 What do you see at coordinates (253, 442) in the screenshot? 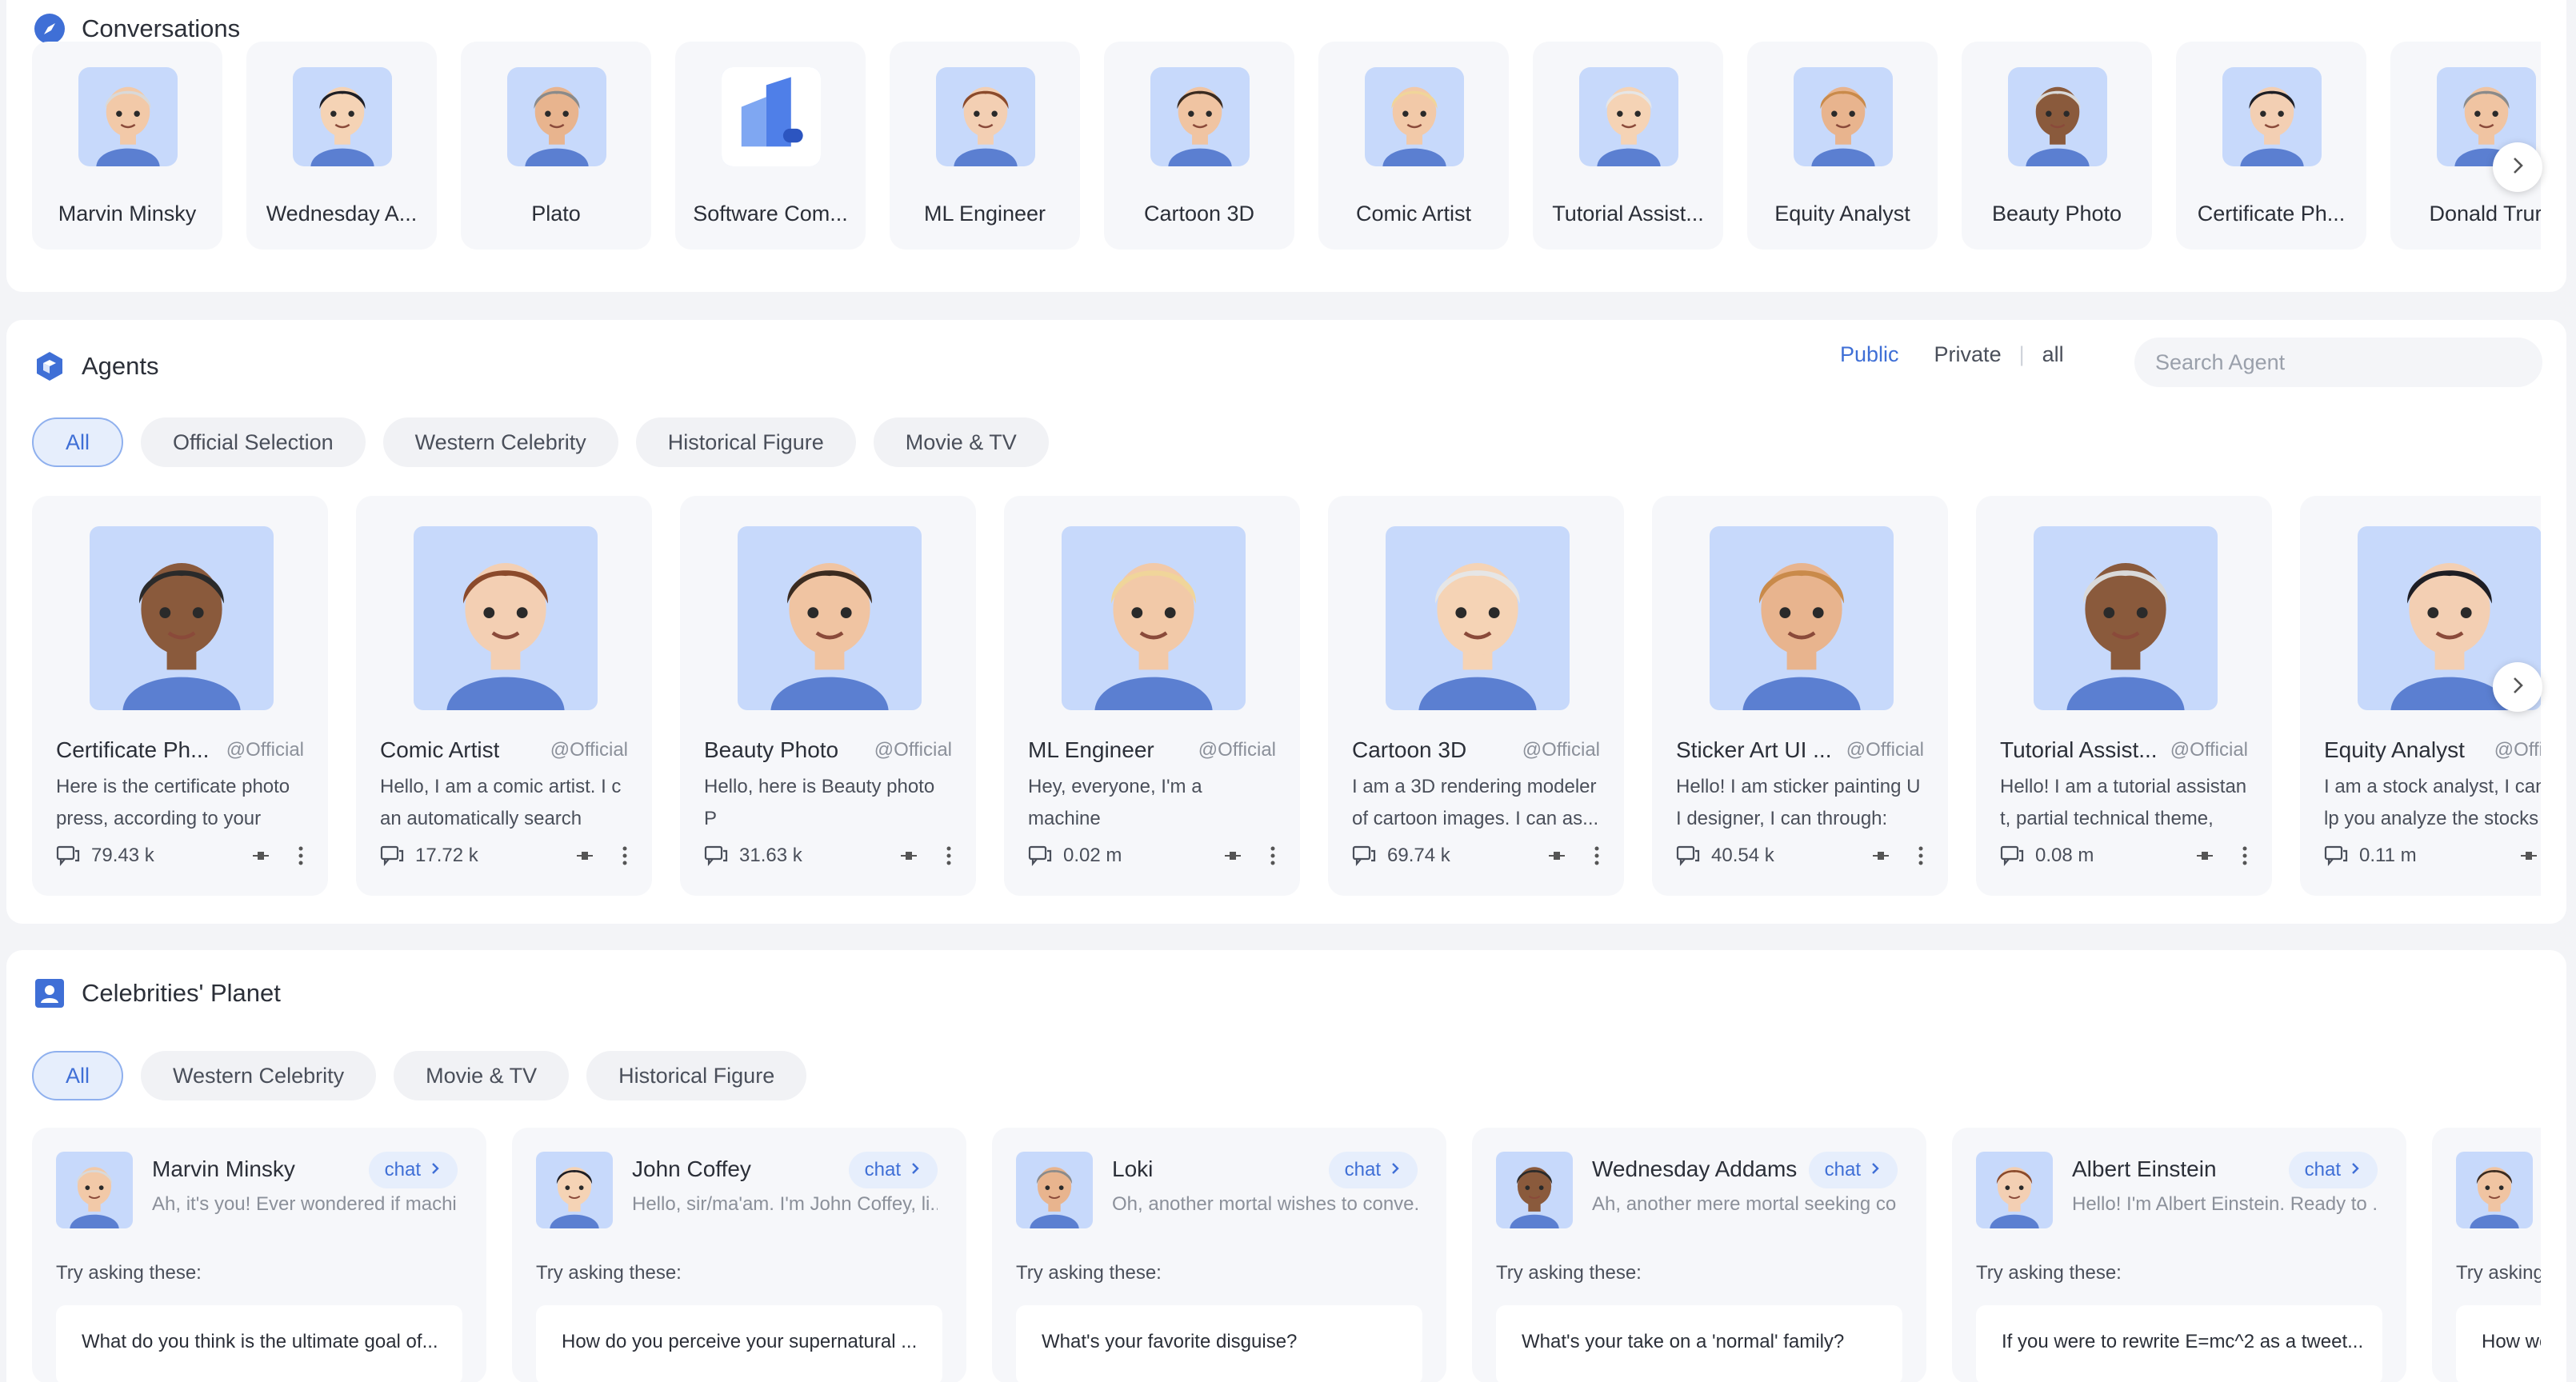
I see `agents-tab: Official Selection` at bounding box center [253, 442].